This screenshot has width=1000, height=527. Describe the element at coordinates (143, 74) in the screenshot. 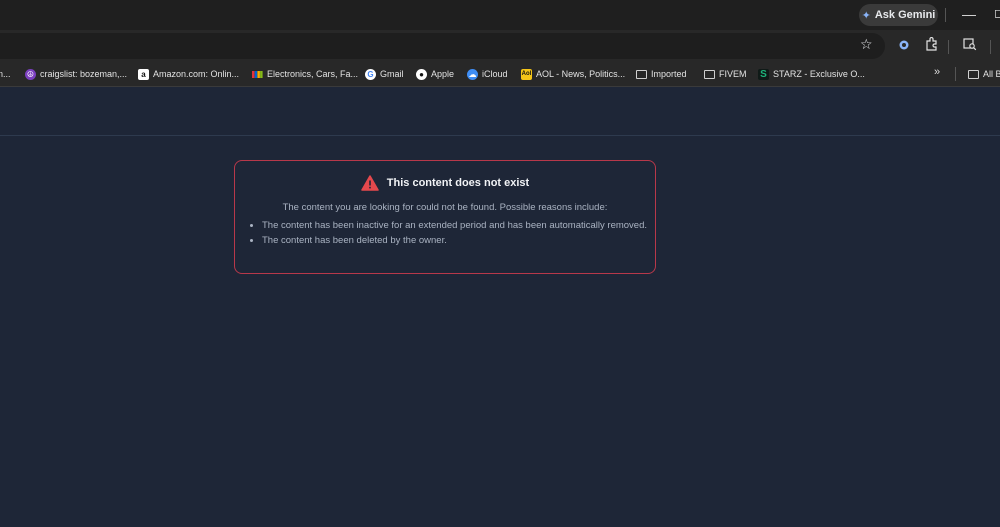

I see `amazon-icon: a` at that location.